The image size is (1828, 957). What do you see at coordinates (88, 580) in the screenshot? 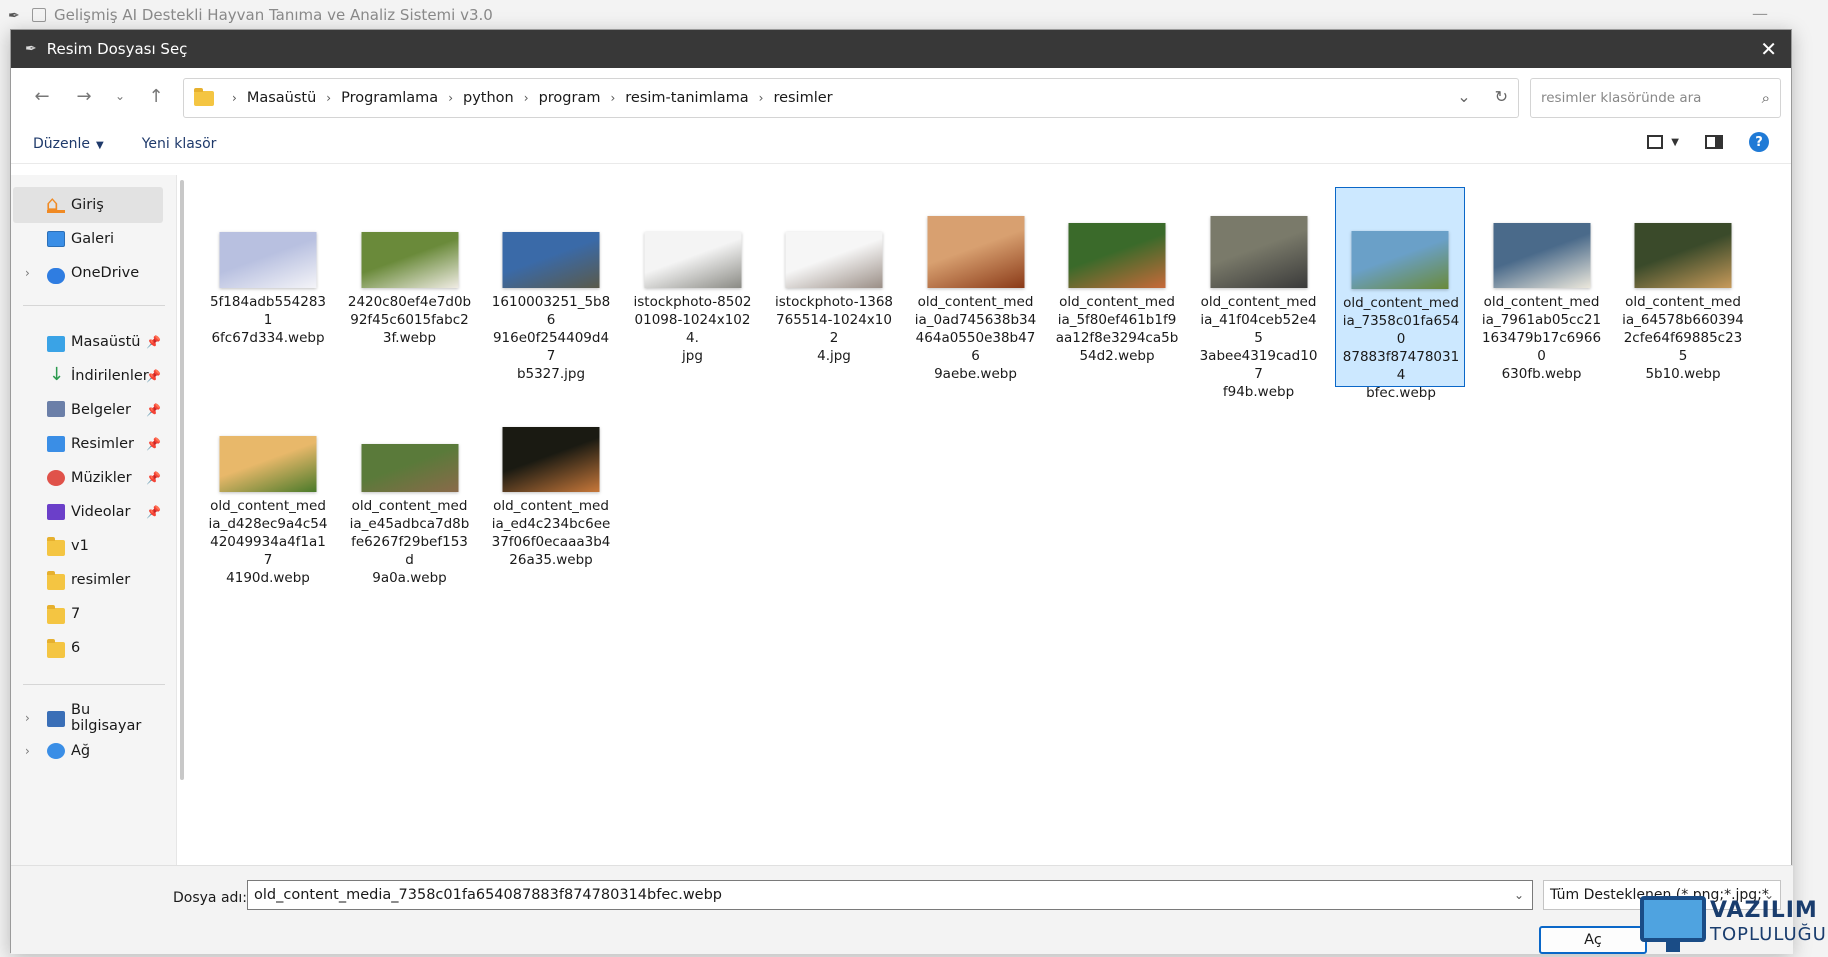
I see `sidebar-item-folder-resimler: resimler` at bounding box center [88, 580].